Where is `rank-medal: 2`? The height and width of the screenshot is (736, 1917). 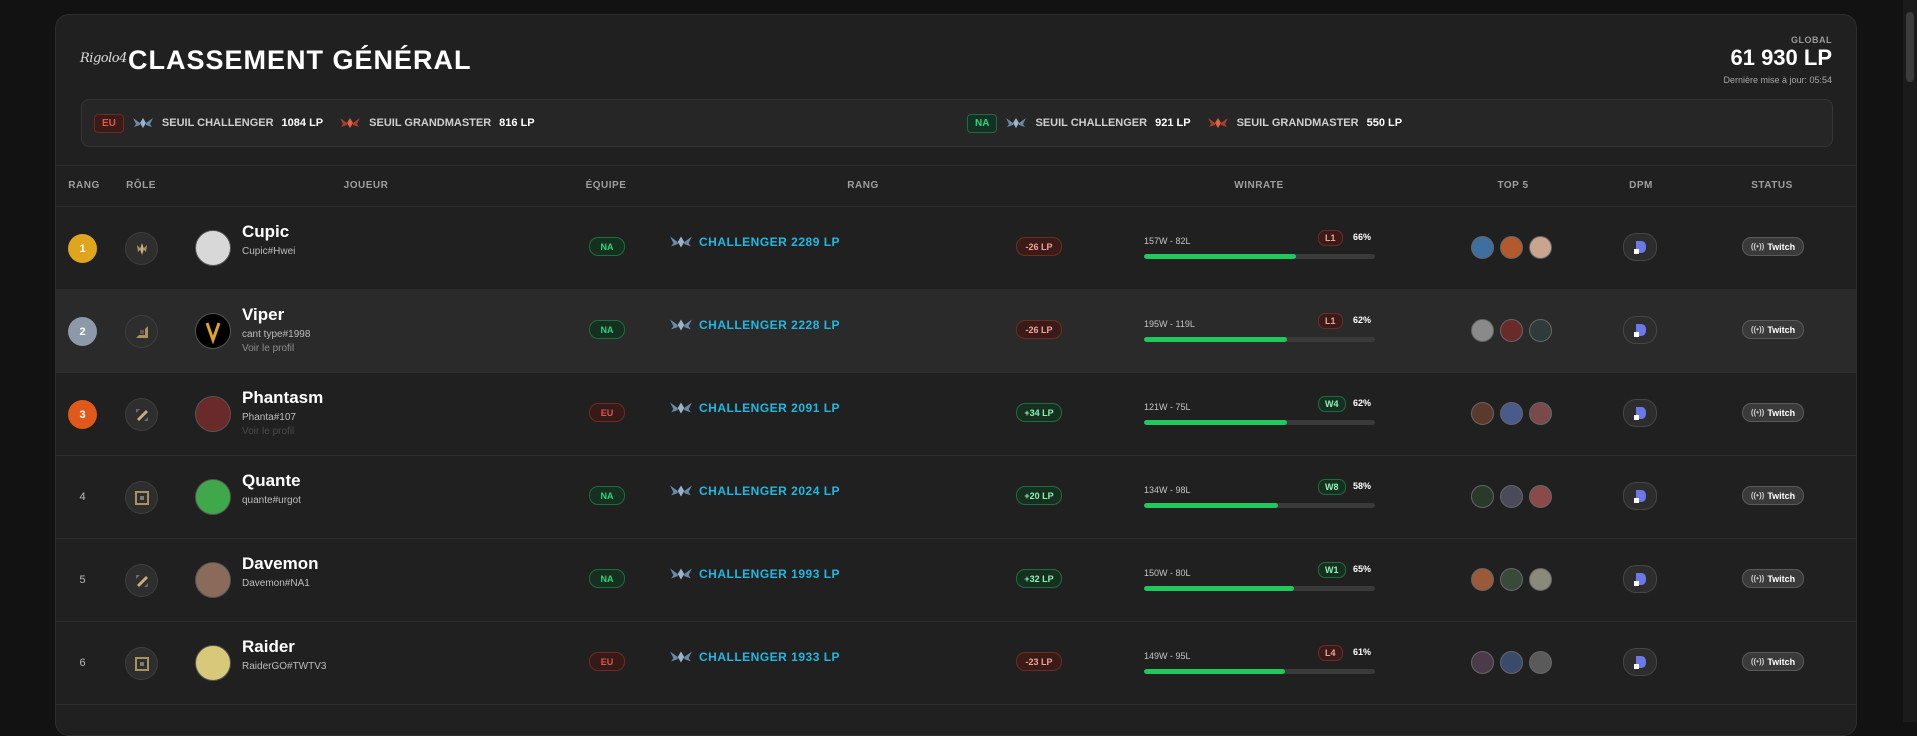
rank-medal: 2 is located at coordinates (82, 331).